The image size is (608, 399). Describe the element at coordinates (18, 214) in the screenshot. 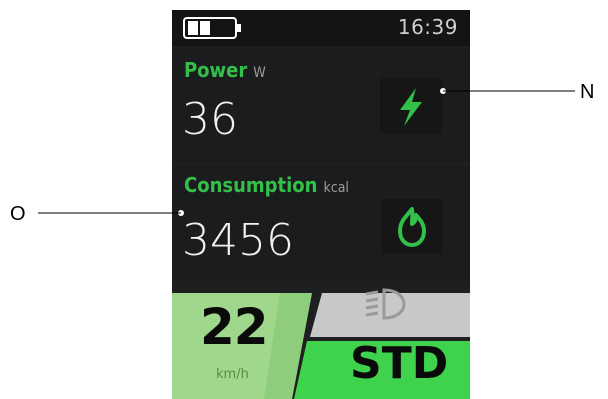

I see `callout-label-o: O` at that location.